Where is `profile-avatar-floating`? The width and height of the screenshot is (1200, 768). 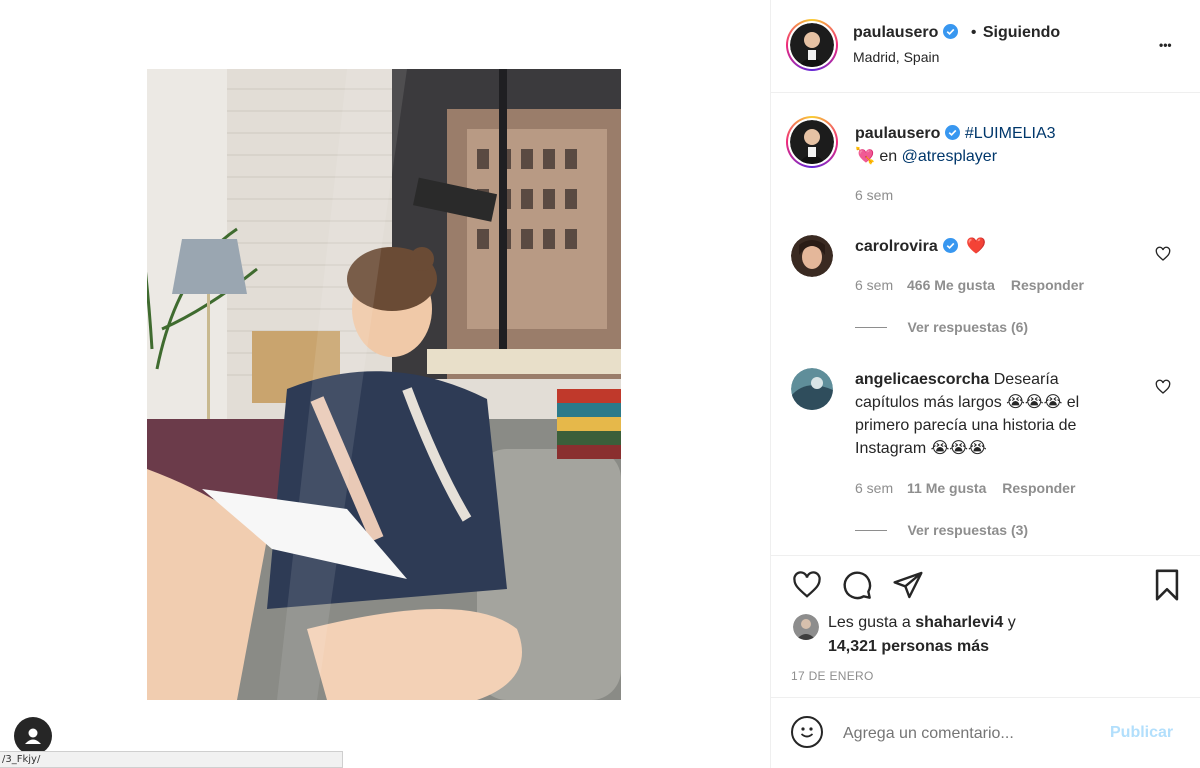 profile-avatar-floating is located at coordinates (33, 736).